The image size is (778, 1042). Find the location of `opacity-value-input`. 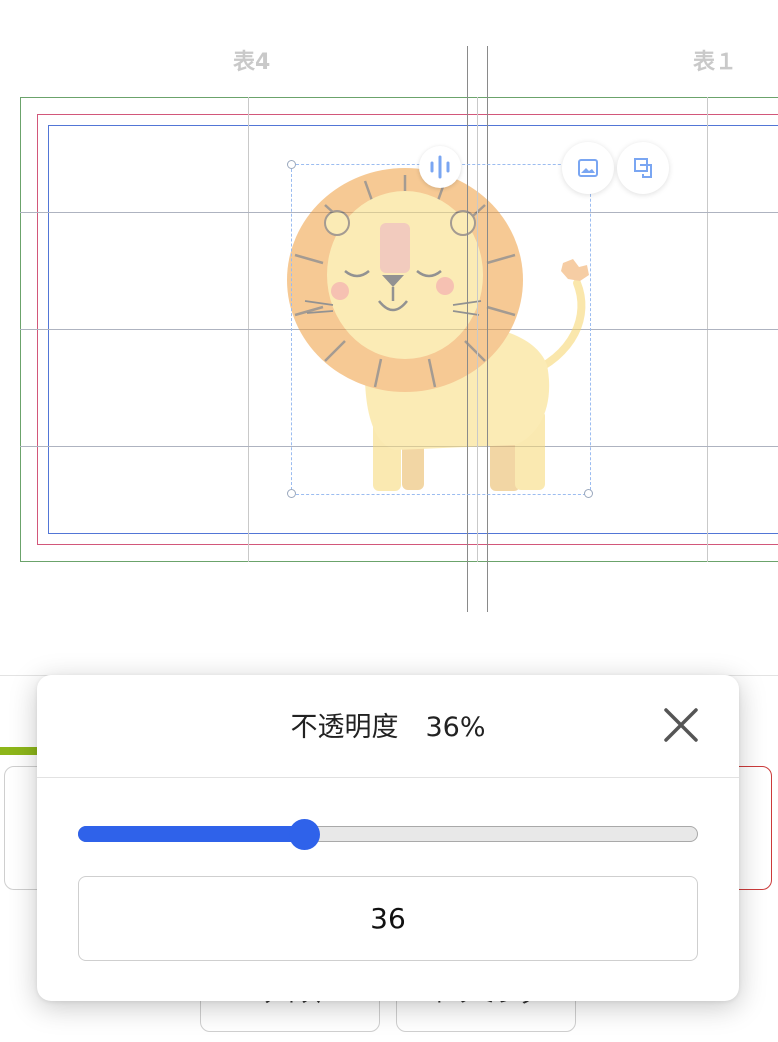

opacity-value-input is located at coordinates (388, 918).